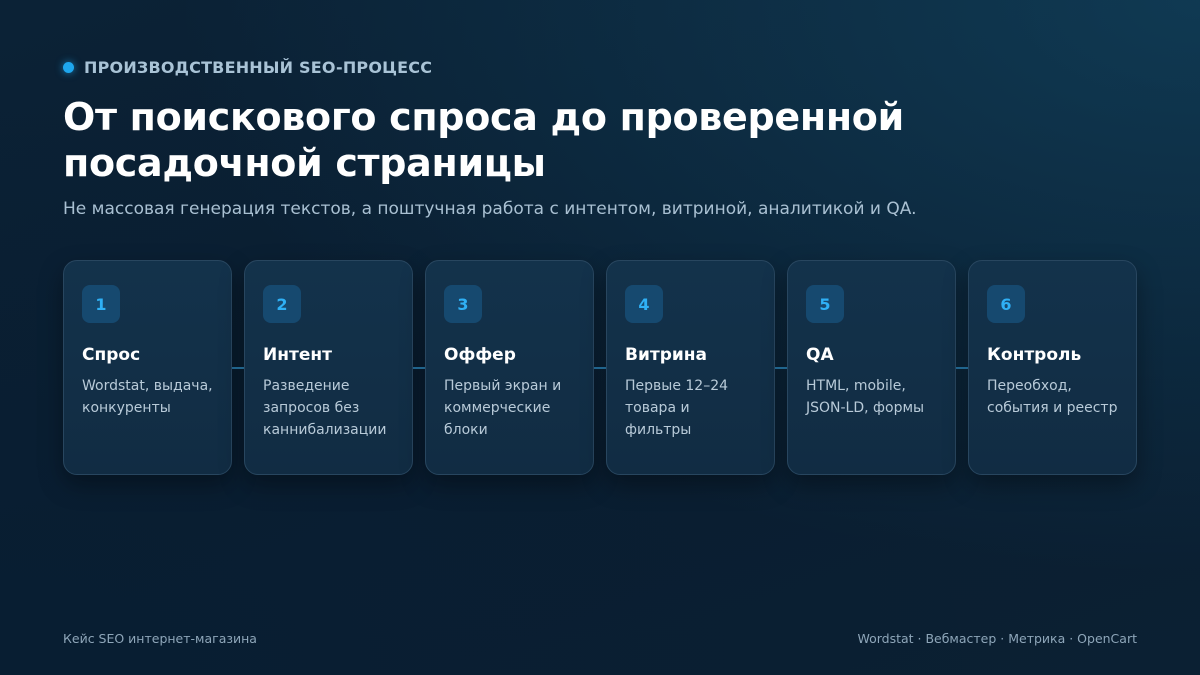 The height and width of the screenshot is (675, 1200). I want to click on step-number-badge: 3, so click(463, 304).